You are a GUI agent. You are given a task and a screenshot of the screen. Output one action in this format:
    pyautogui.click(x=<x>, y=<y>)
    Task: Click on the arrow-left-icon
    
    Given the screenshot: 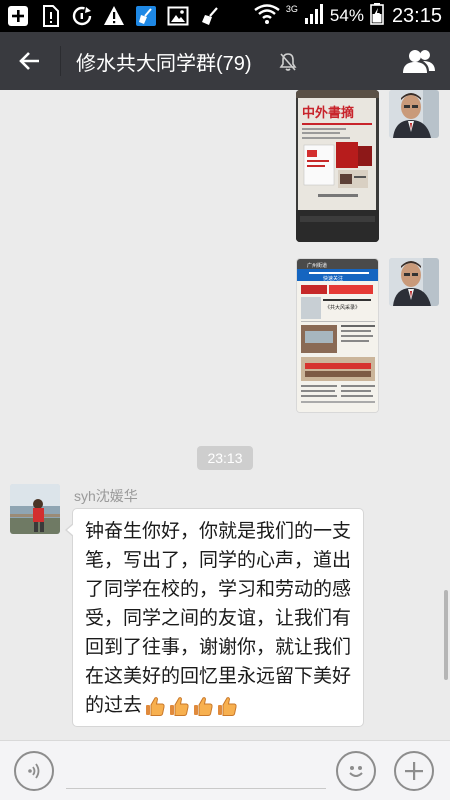 What is the action you would take?
    pyautogui.click(x=29, y=61)
    